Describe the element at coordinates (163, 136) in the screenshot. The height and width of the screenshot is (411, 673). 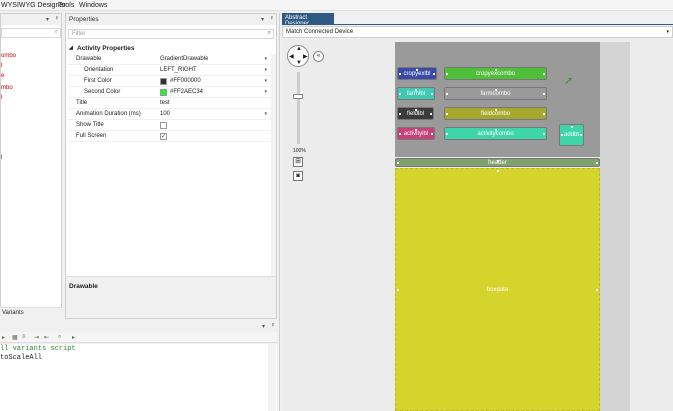
I see `property-checkbox: ✓` at that location.